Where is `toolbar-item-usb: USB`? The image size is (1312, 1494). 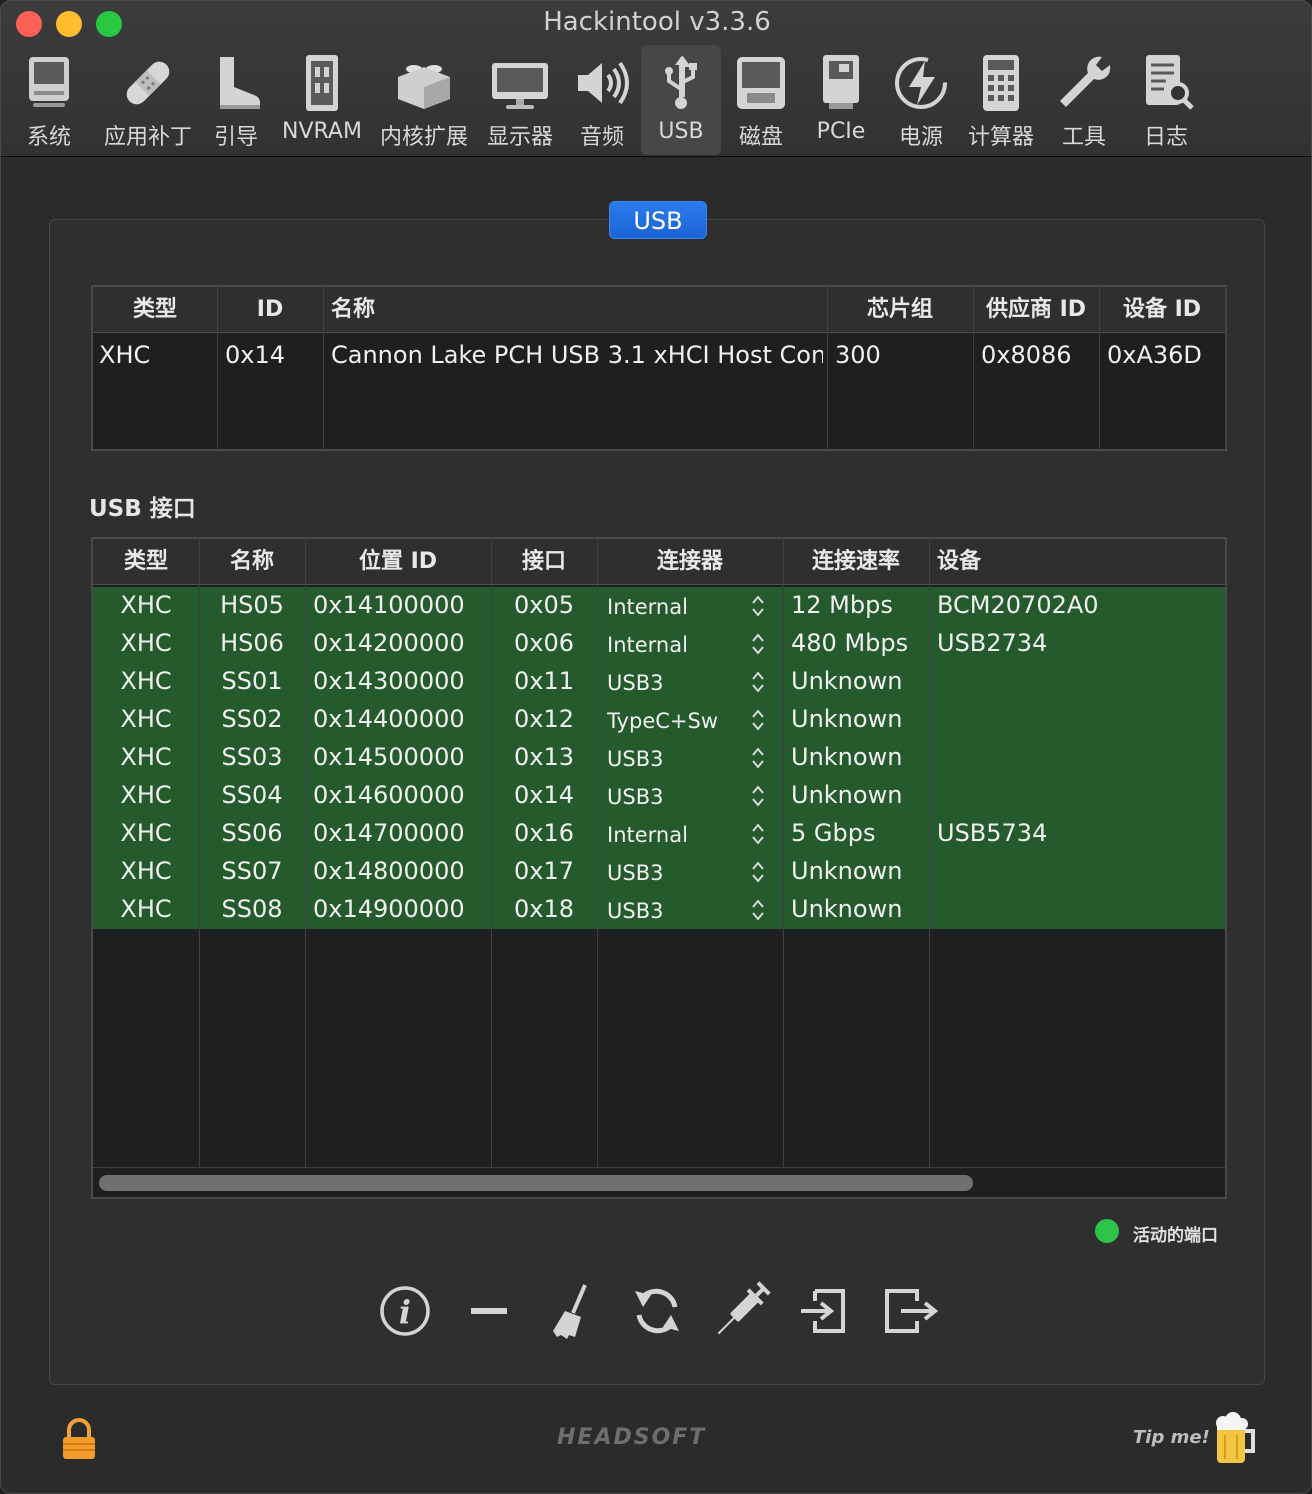 toolbar-item-usb: USB is located at coordinates (681, 100).